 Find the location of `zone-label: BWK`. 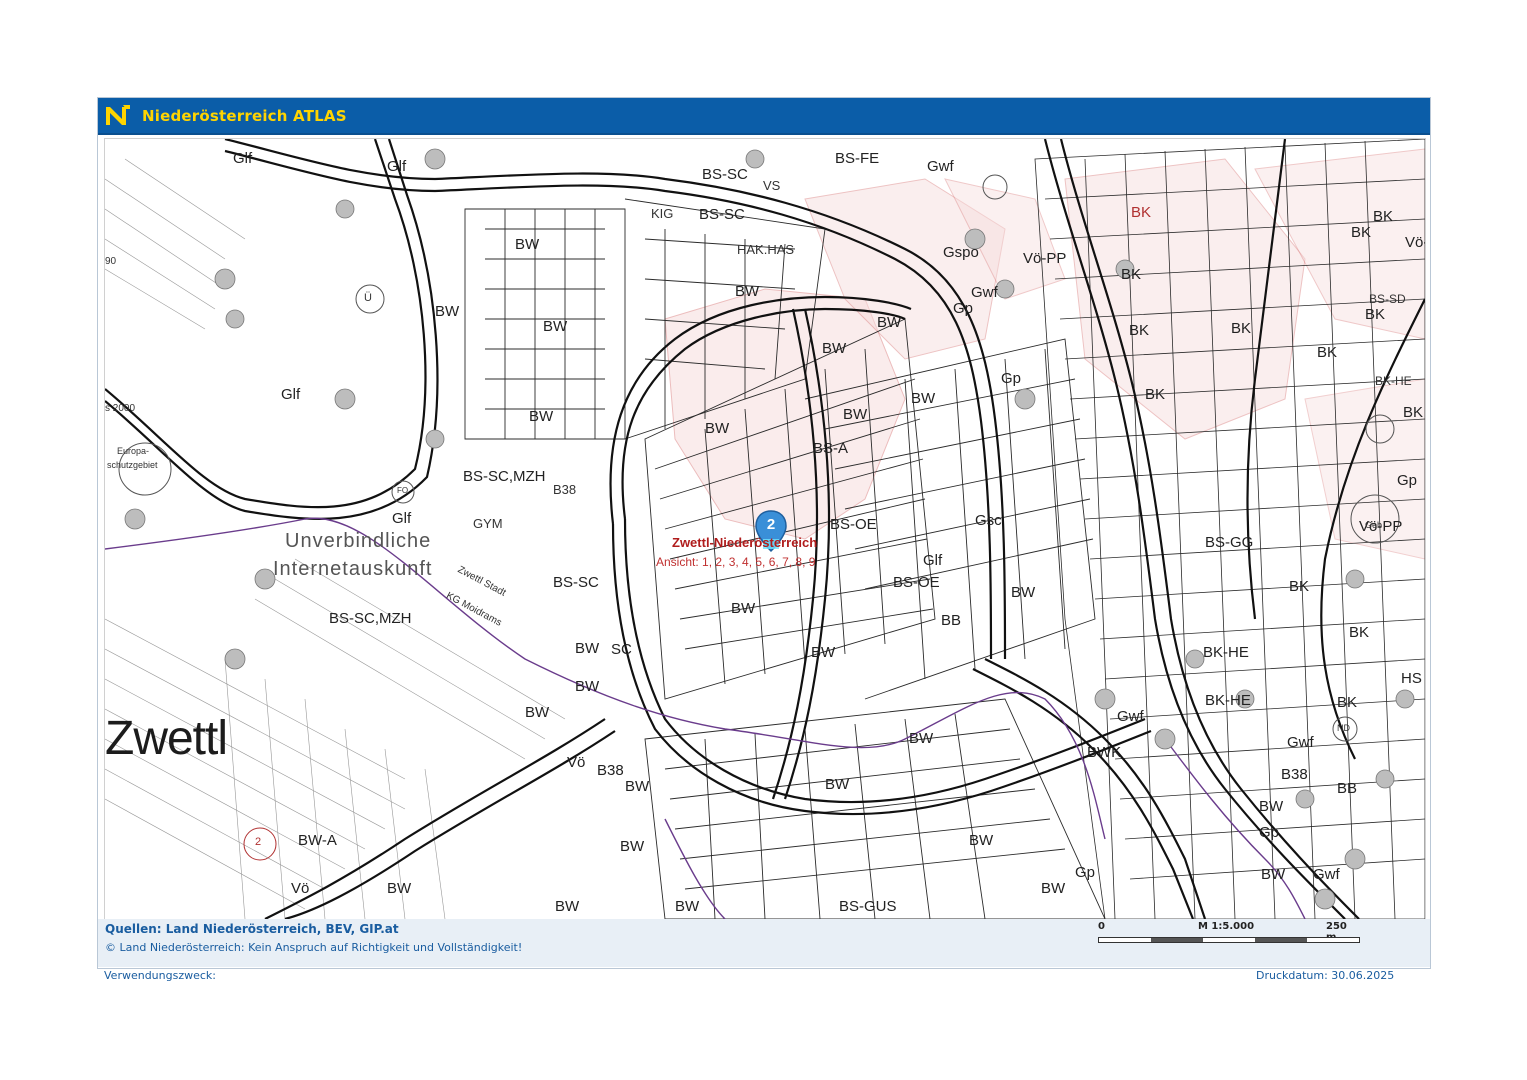

zone-label: BWK is located at coordinates (1104, 752).